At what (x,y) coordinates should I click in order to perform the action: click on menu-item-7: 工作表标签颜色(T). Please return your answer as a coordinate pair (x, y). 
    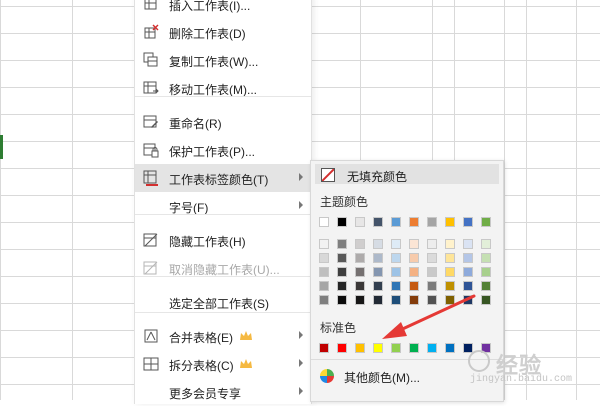
    Looking at the image, I should click on (223, 178).